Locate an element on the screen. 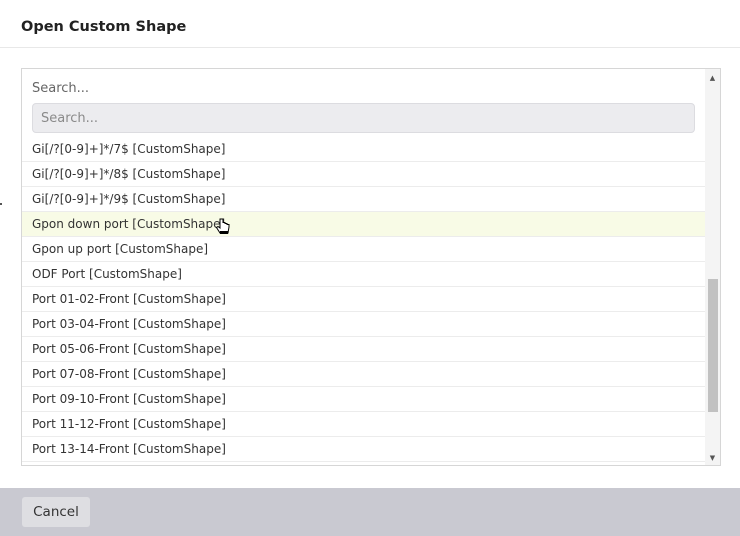 This screenshot has width=740, height=536. list-item: Gi[/?[0-9]+]*/7$ [CustomShape] is located at coordinates (364, 151).